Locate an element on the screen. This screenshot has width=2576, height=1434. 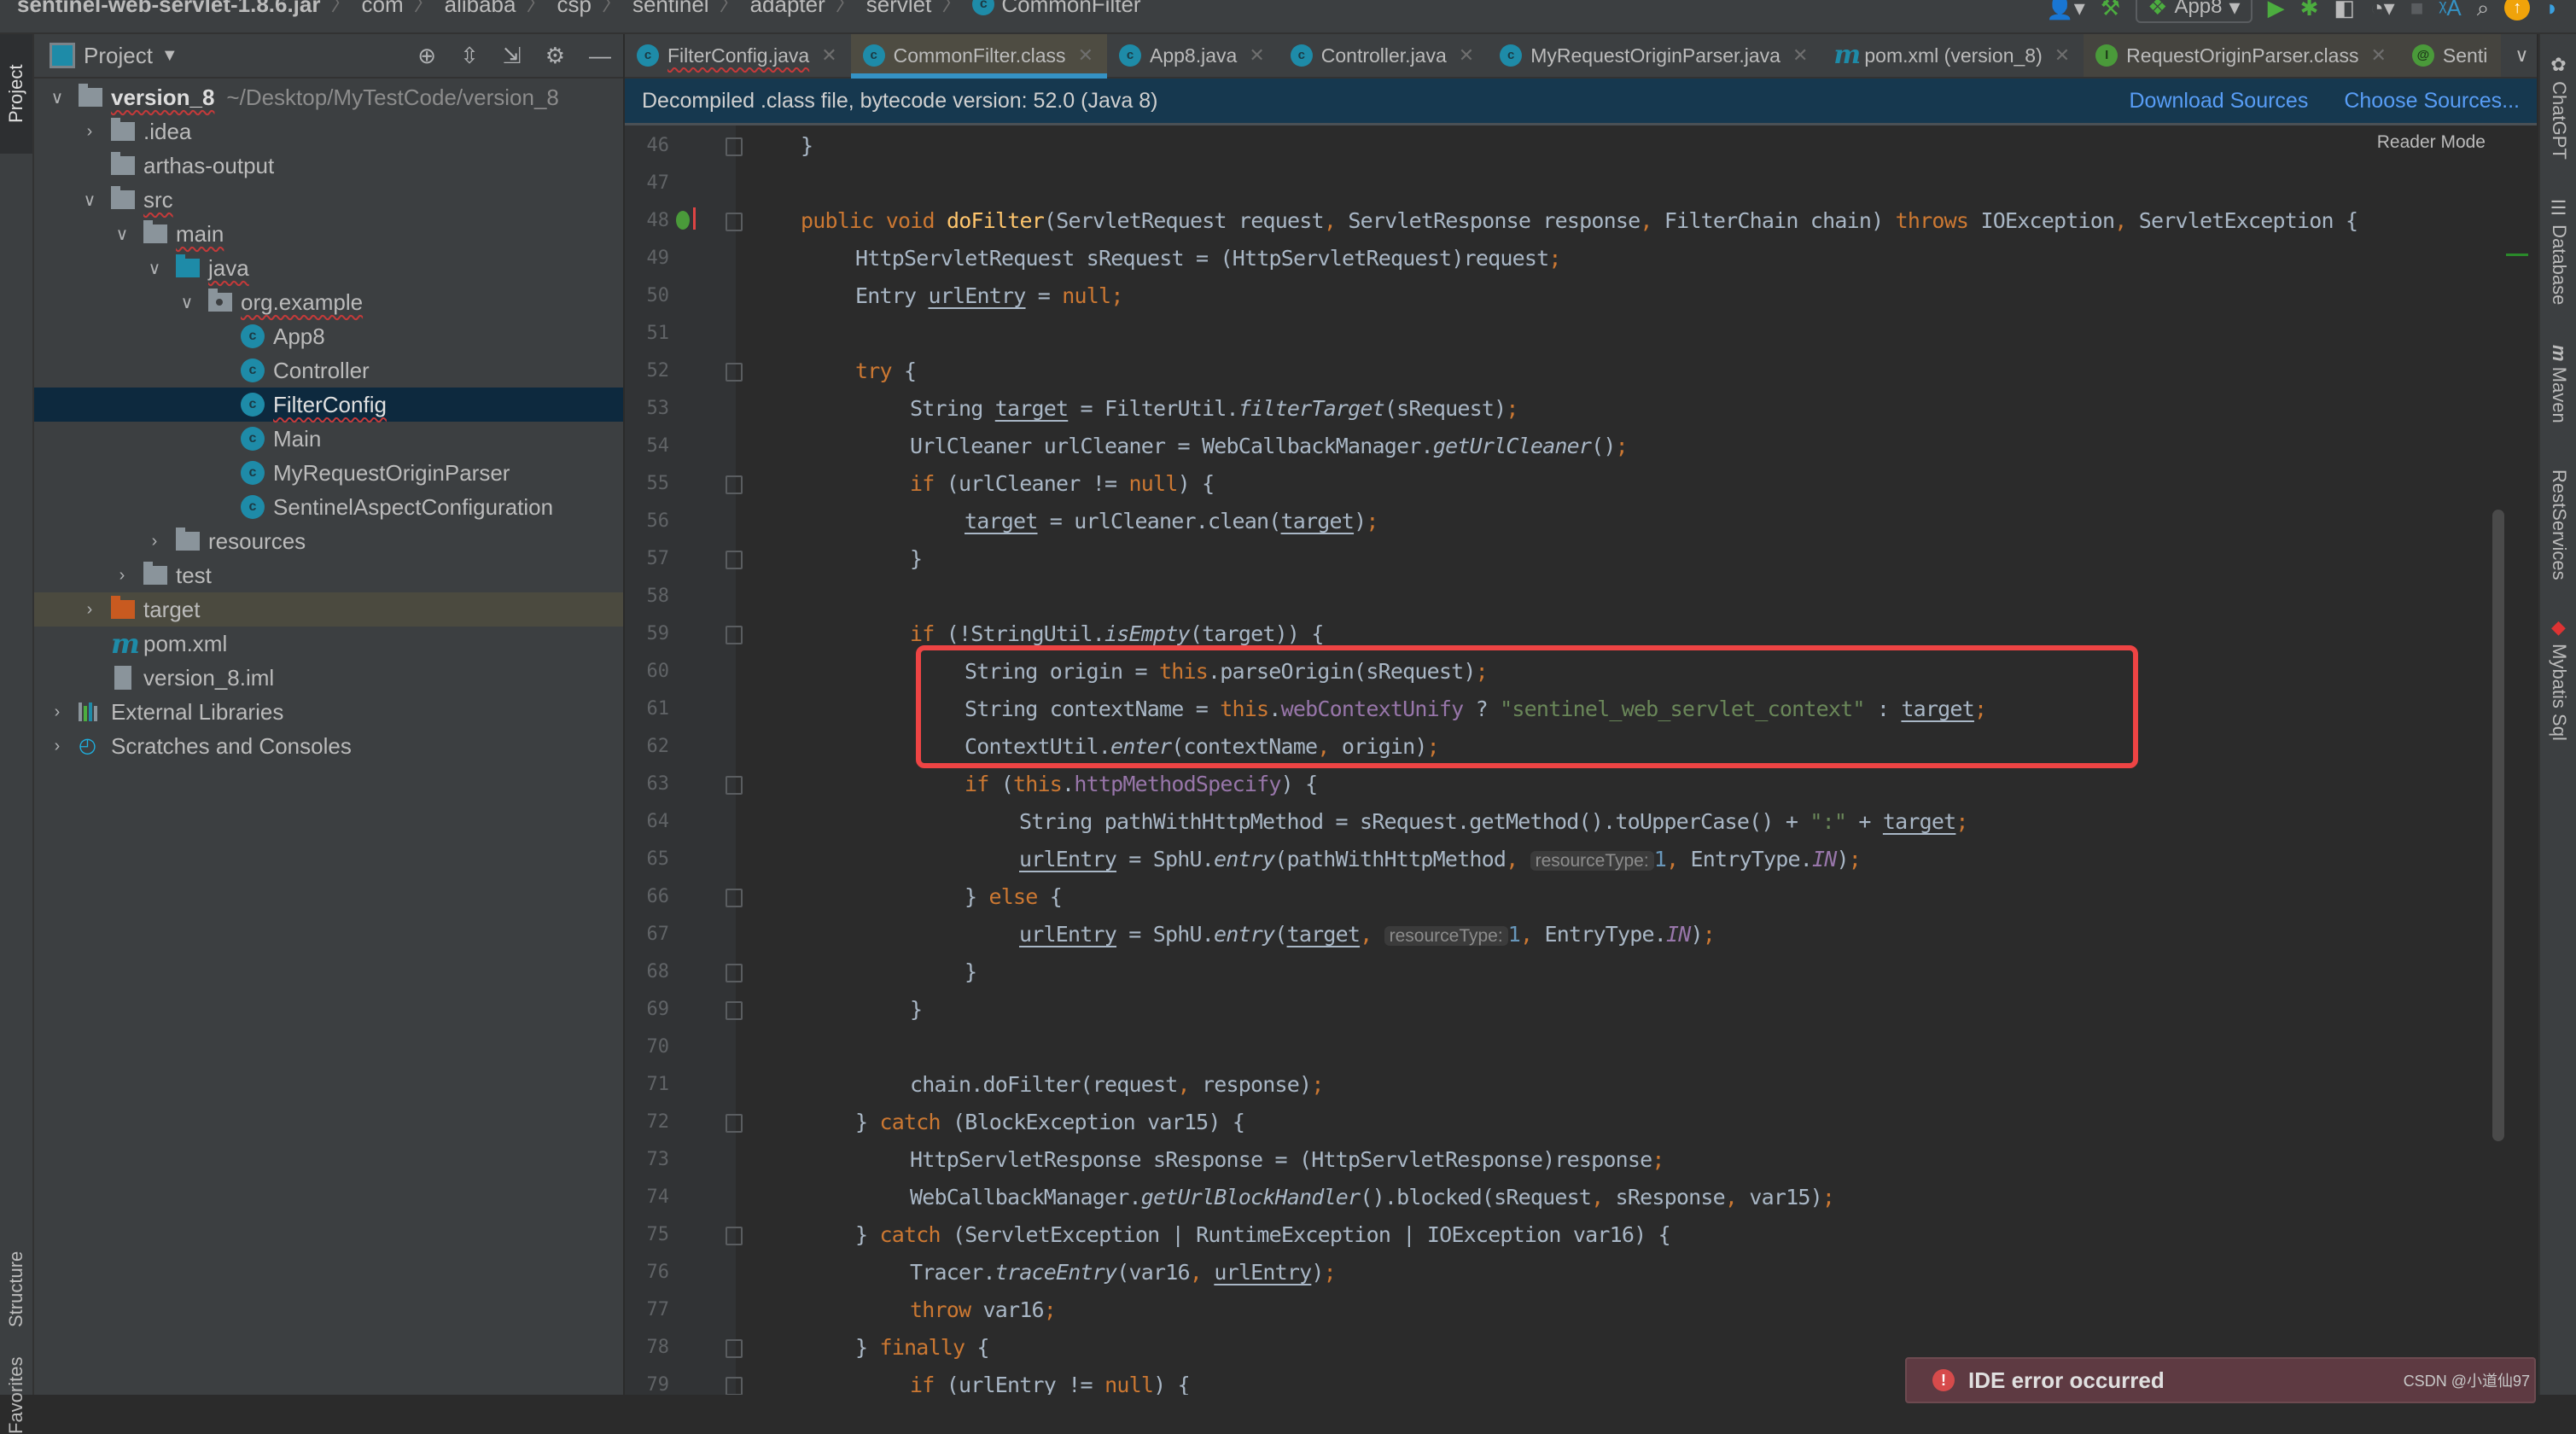
line-number: 68 is located at coordinates (647, 972).